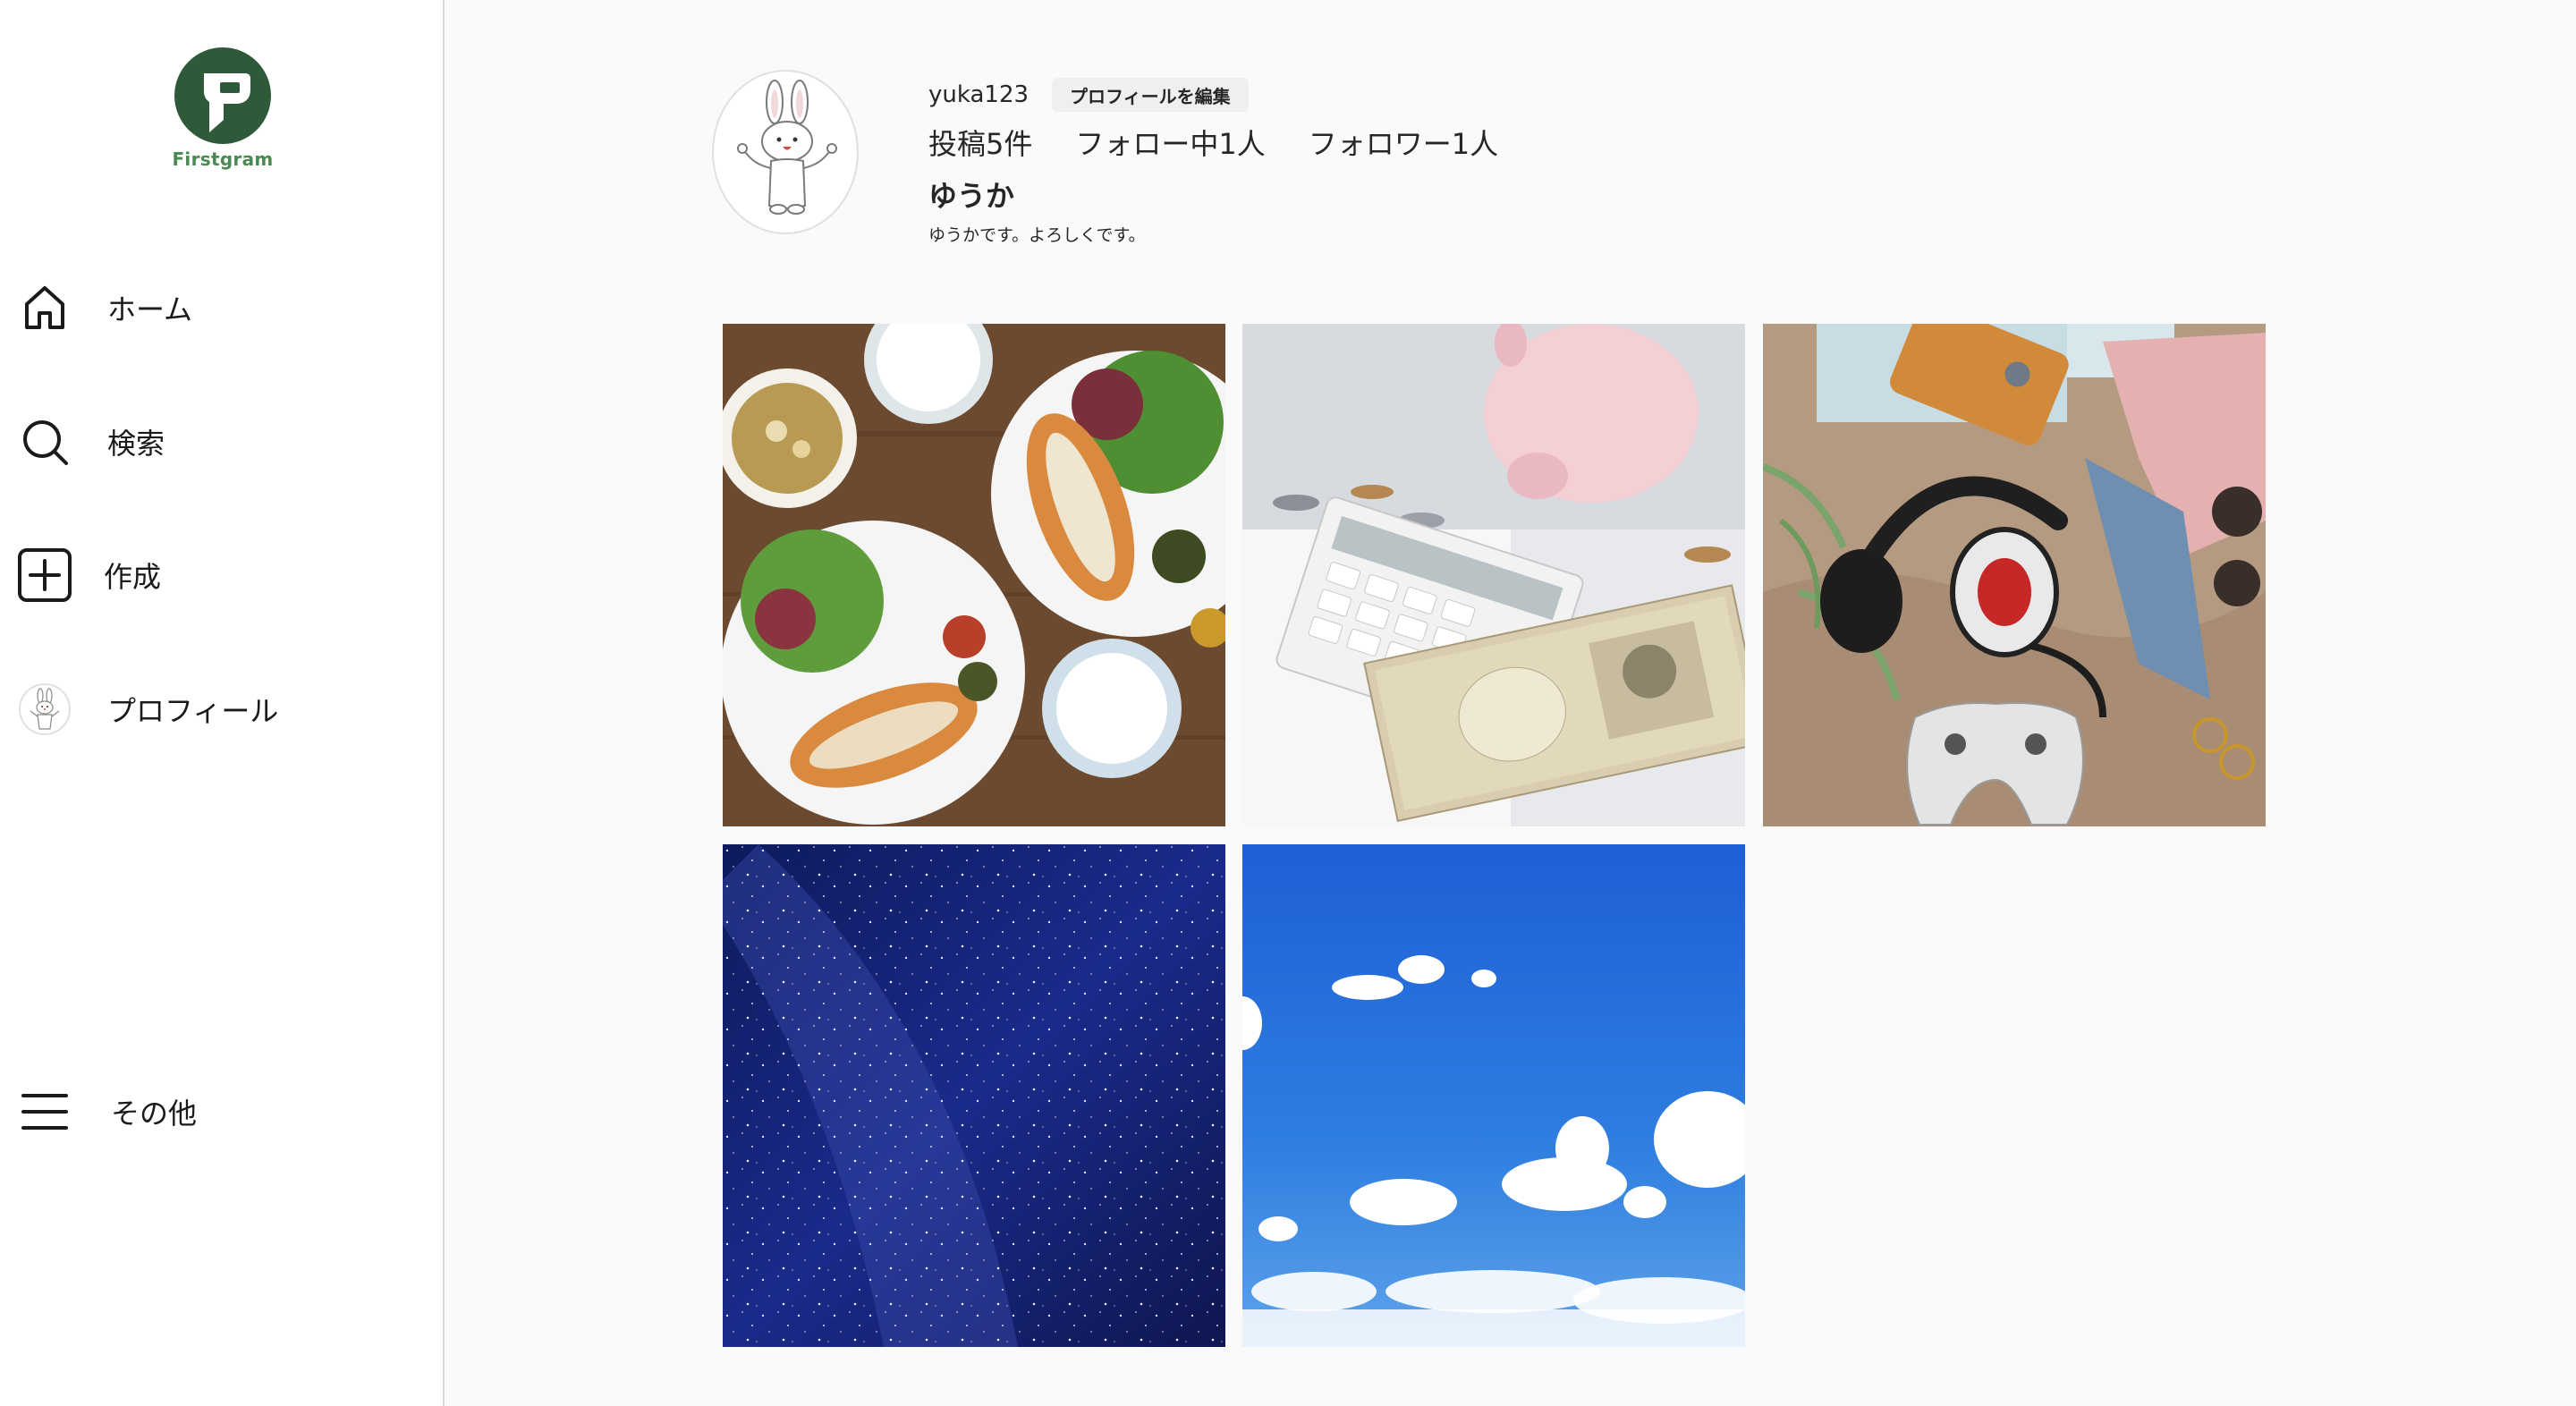 The height and width of the screenshot is (1406, 2576). I want to click on sidebar-item-profile: プロフィール, so click(147, 710).